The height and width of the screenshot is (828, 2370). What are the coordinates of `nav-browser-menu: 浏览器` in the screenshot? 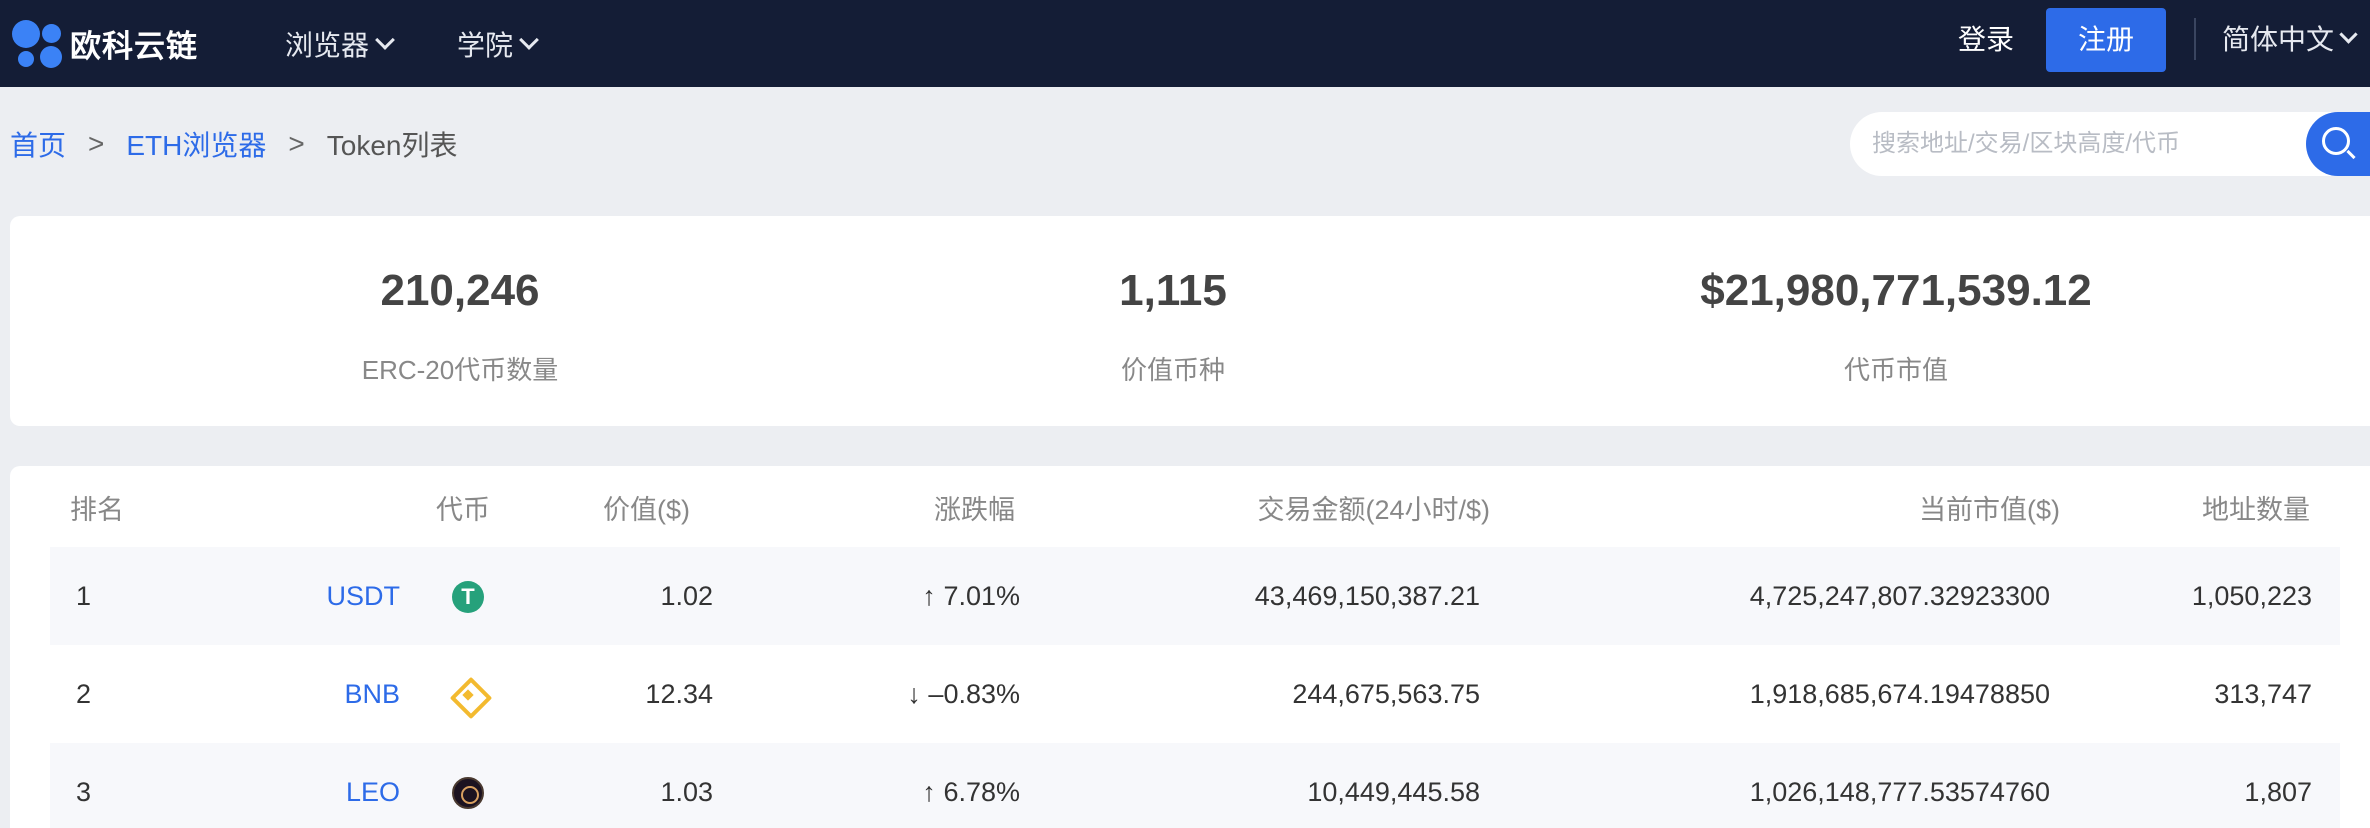 It's located at (340, 43).